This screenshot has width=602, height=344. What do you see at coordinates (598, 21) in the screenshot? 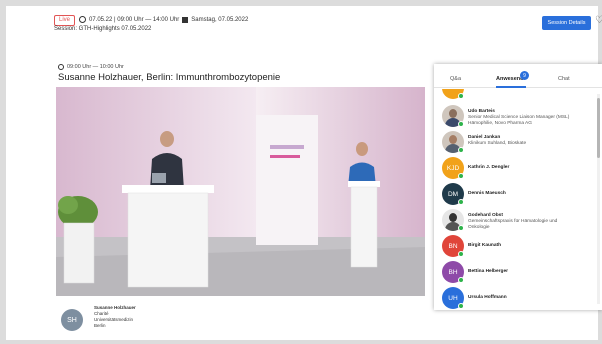
I see `heart-icon: ♡` at bounding box center [598, 21].